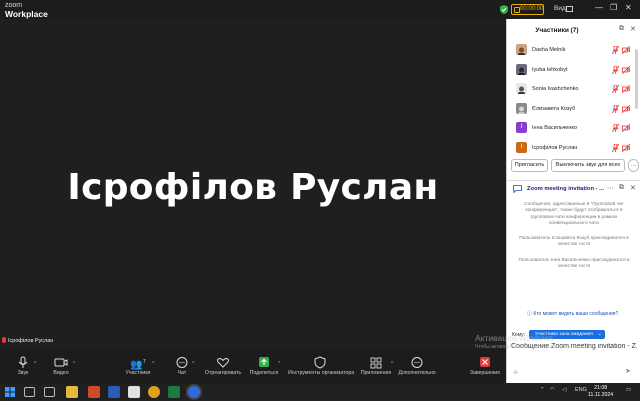  What do you see at coordinates (560, 8) in the screenshot?
I see `view-button-label: Вид` at bounding box center [560, 8].